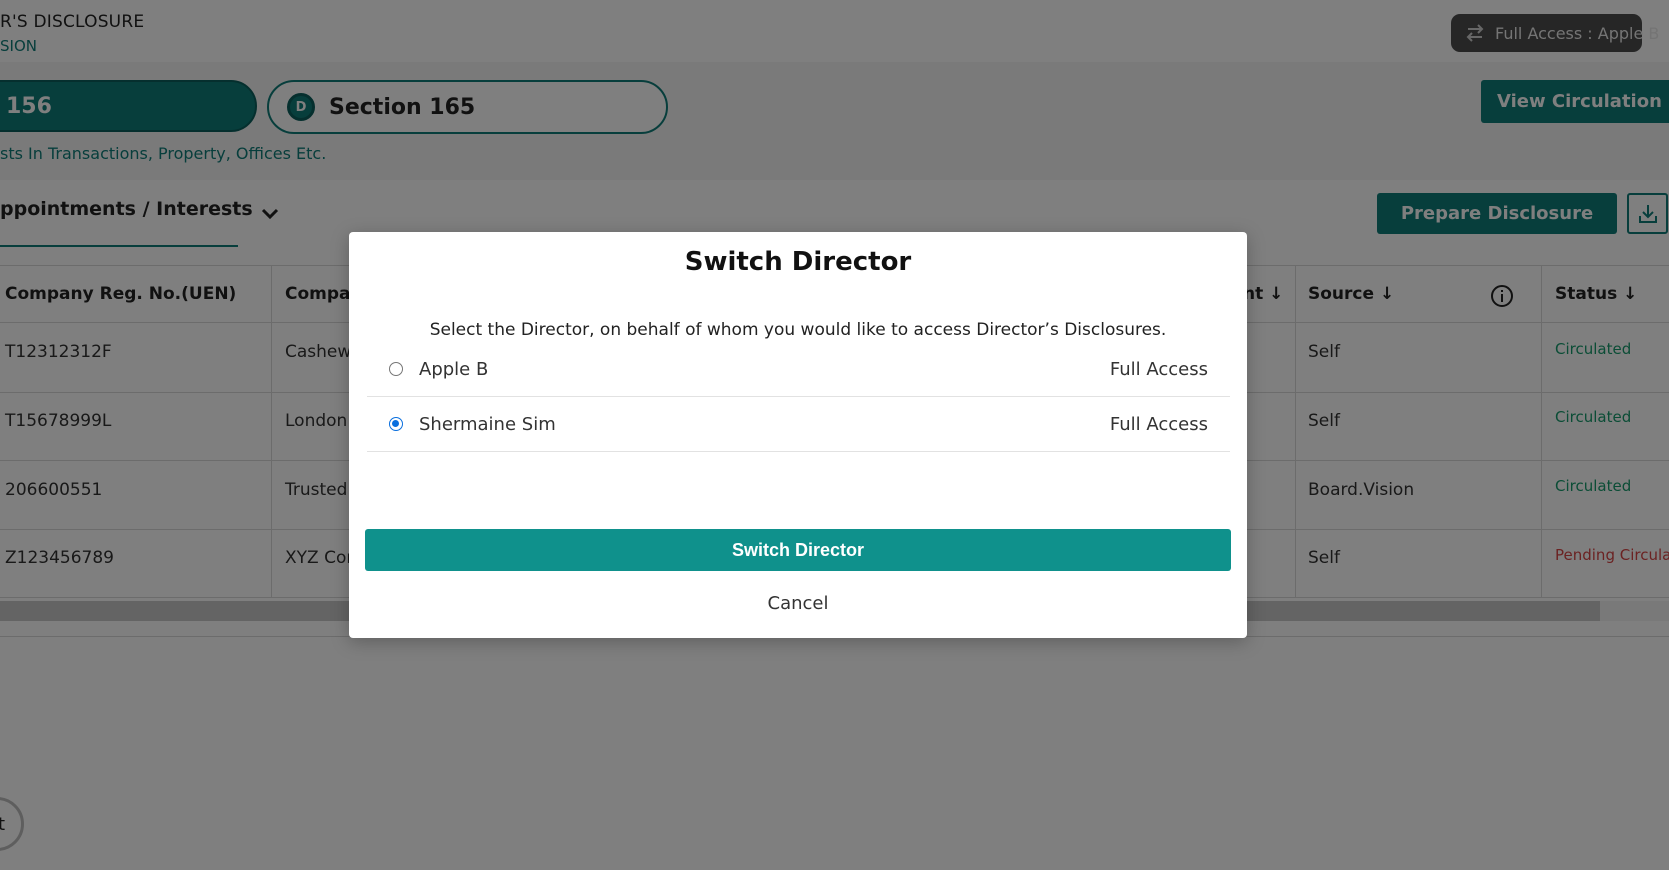 The width and height of the screenshot is (1669, 870). Describe the element at coordinates (396, 369) in the screenshot. I see `radio-button` at that location.